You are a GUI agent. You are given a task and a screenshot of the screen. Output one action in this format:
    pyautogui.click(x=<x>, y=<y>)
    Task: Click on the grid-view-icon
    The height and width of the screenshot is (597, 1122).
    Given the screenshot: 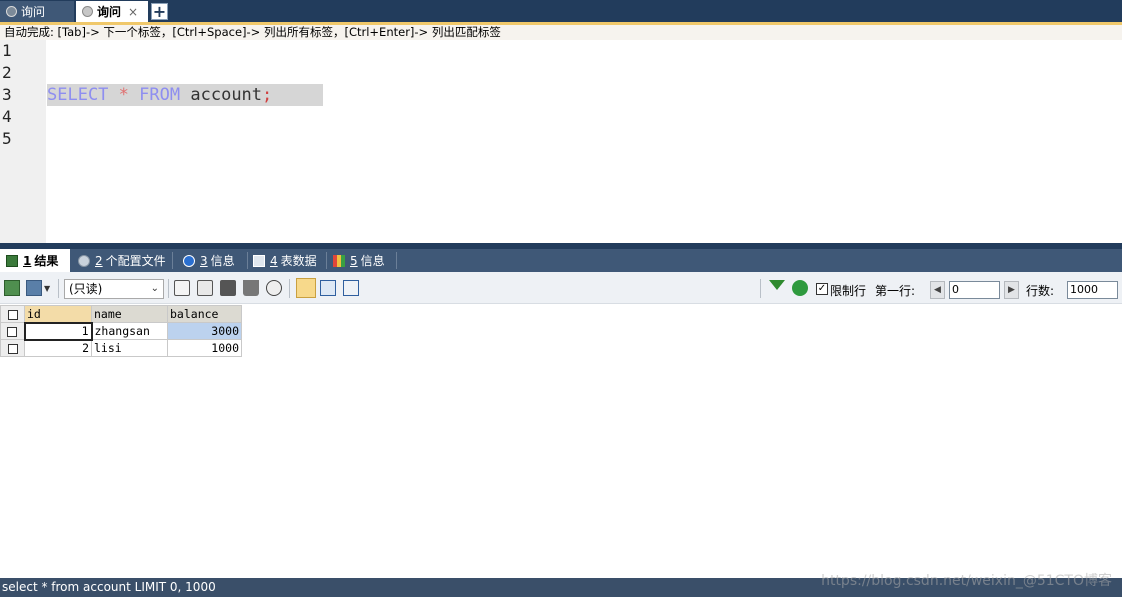 What is the action you would take?
    pyautogui.click(x=306, y=288)
    